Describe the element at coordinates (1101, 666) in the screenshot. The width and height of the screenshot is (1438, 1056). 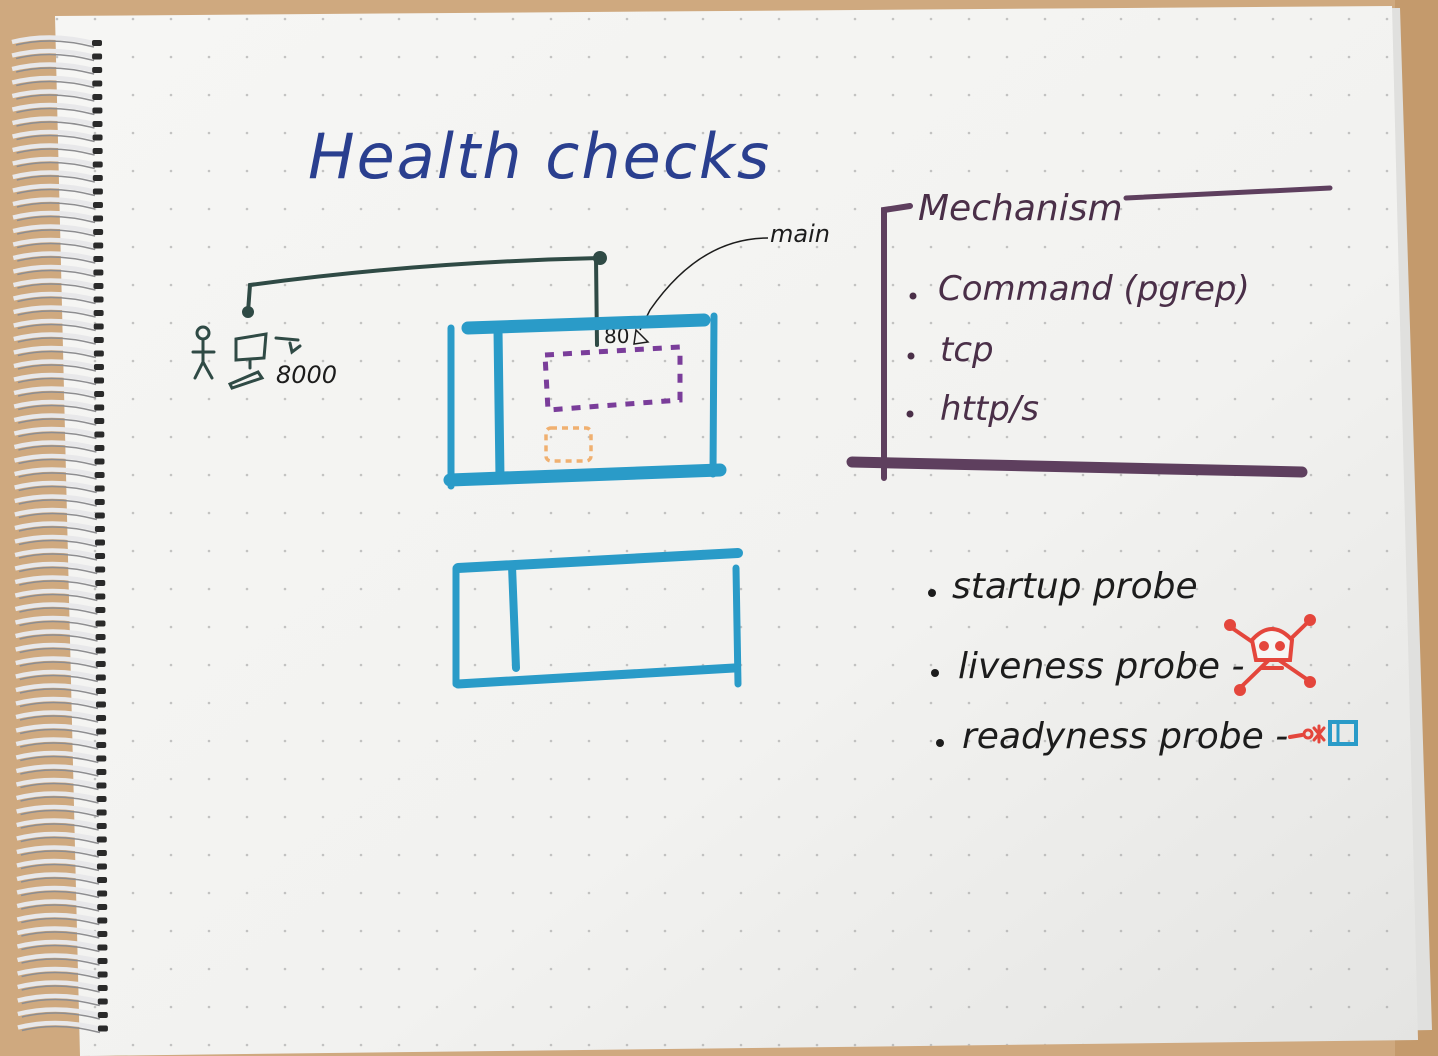
I see `probe-item-liveness: liveness probe -` at that location.